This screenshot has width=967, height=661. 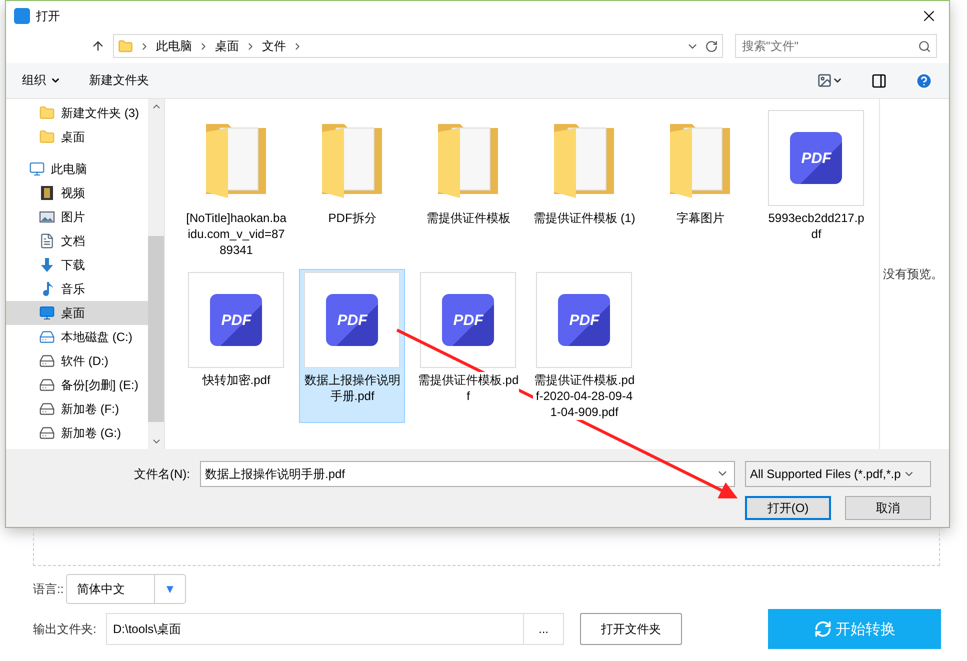 What do you see at coordinates (98, 46) in the screenshot?
I see `up-button` at bounding box center [98, 46].